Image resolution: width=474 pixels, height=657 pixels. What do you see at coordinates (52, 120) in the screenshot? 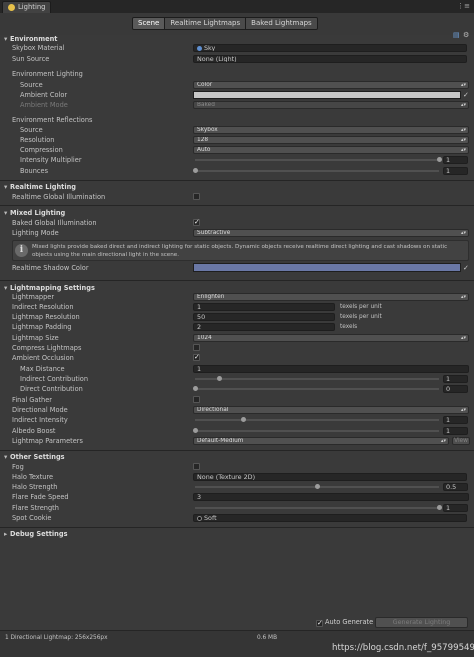
I see `env-reflections-label: Environment Reflections` at bounding box center [52, 120].